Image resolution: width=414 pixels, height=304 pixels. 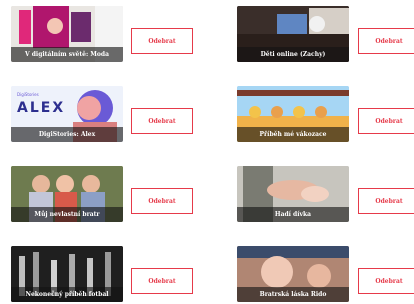 I want to click on video-title: Bratrská láska Rido, so click(x=293, y=294).